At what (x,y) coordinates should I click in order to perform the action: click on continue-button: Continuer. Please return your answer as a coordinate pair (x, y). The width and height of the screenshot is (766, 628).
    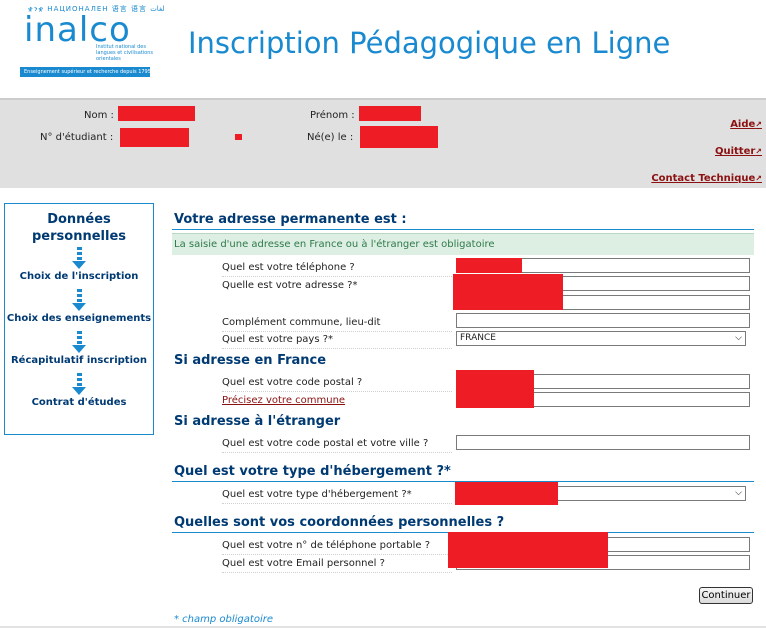
    Looking at the image, I should click on (726, 595).